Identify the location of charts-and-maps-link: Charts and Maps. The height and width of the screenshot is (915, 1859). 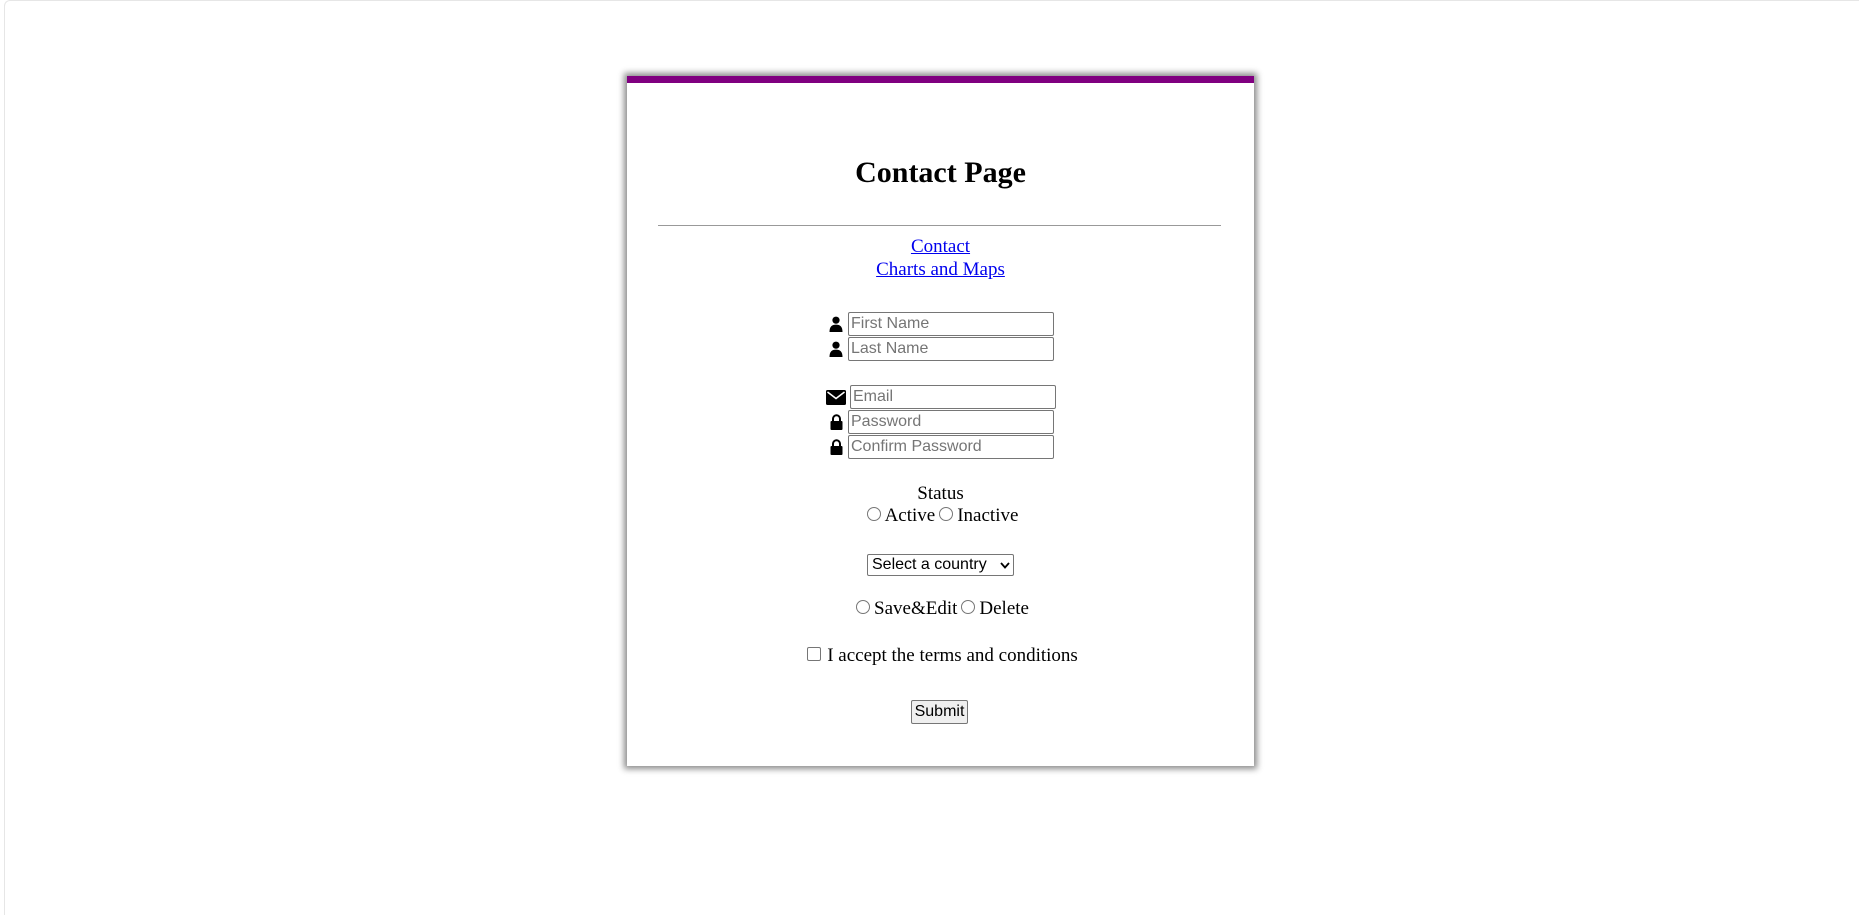
(940, 270).